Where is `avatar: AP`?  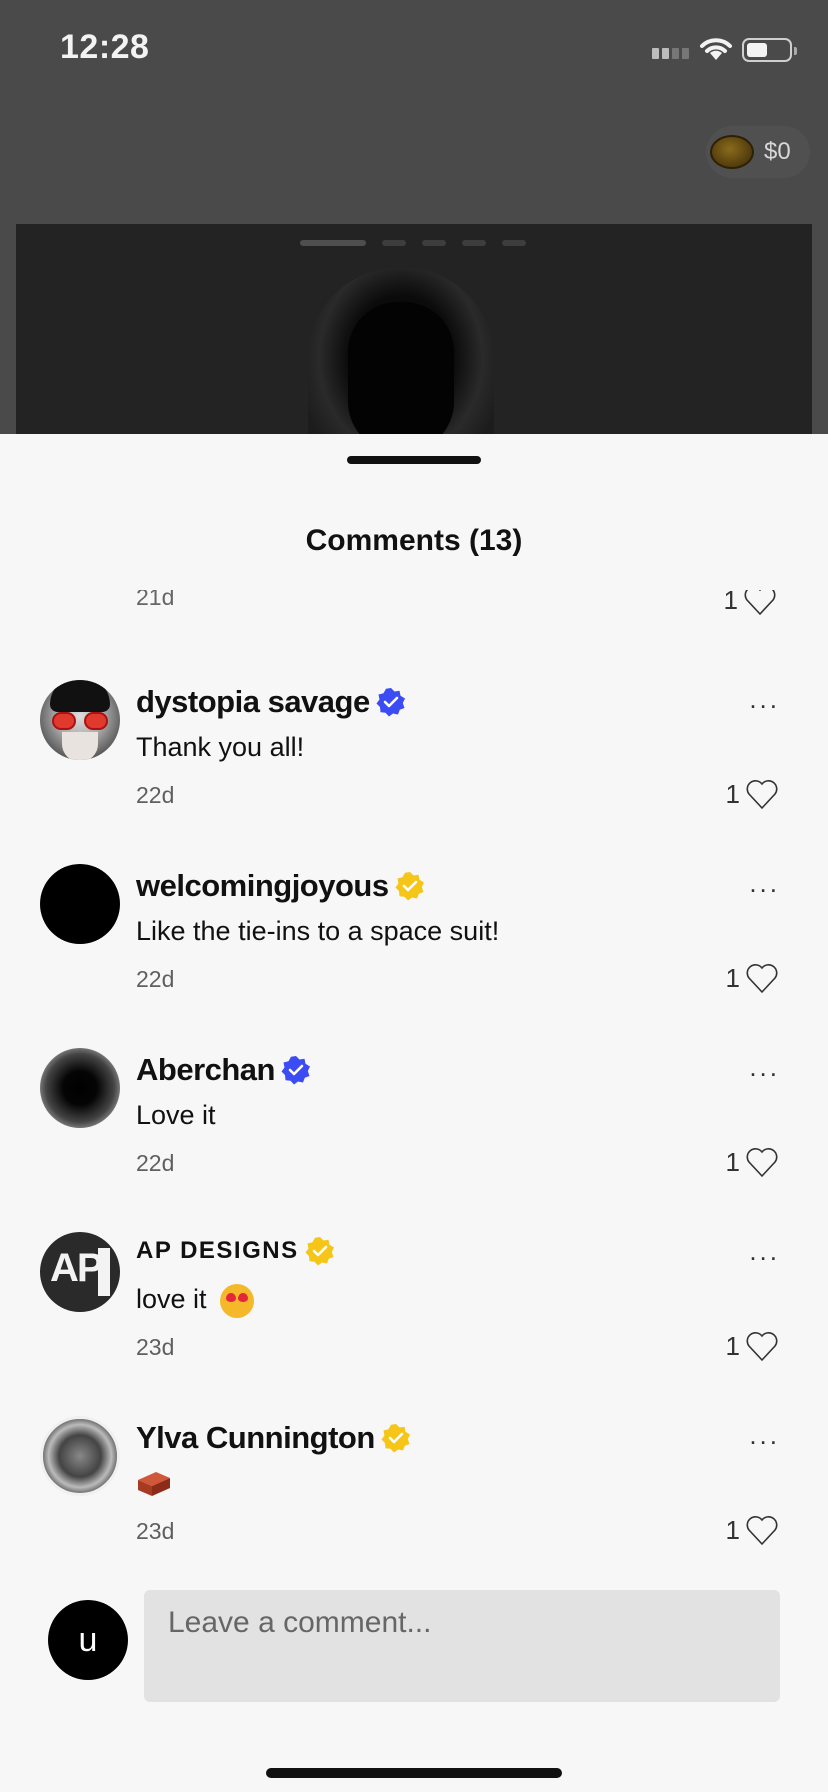 avatar: AP is located at coordinates (80, 1272).